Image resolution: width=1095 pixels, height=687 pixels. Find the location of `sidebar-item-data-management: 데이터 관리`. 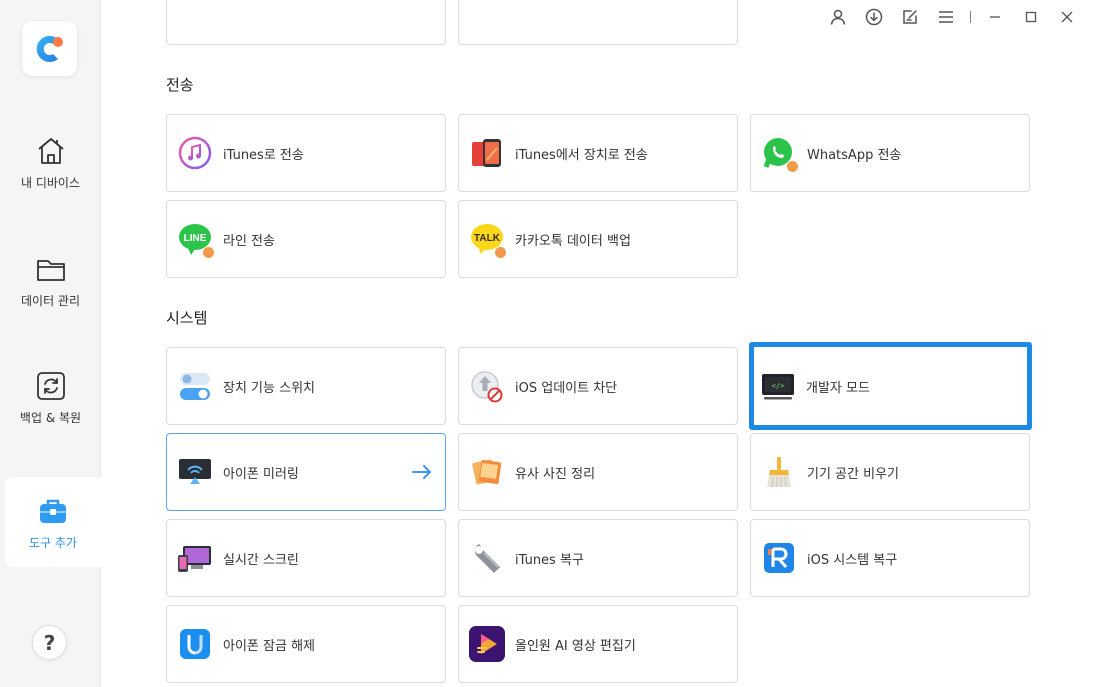

sidebar-item-data-management: 데이터 관리 is located at coordinates (50, 280).